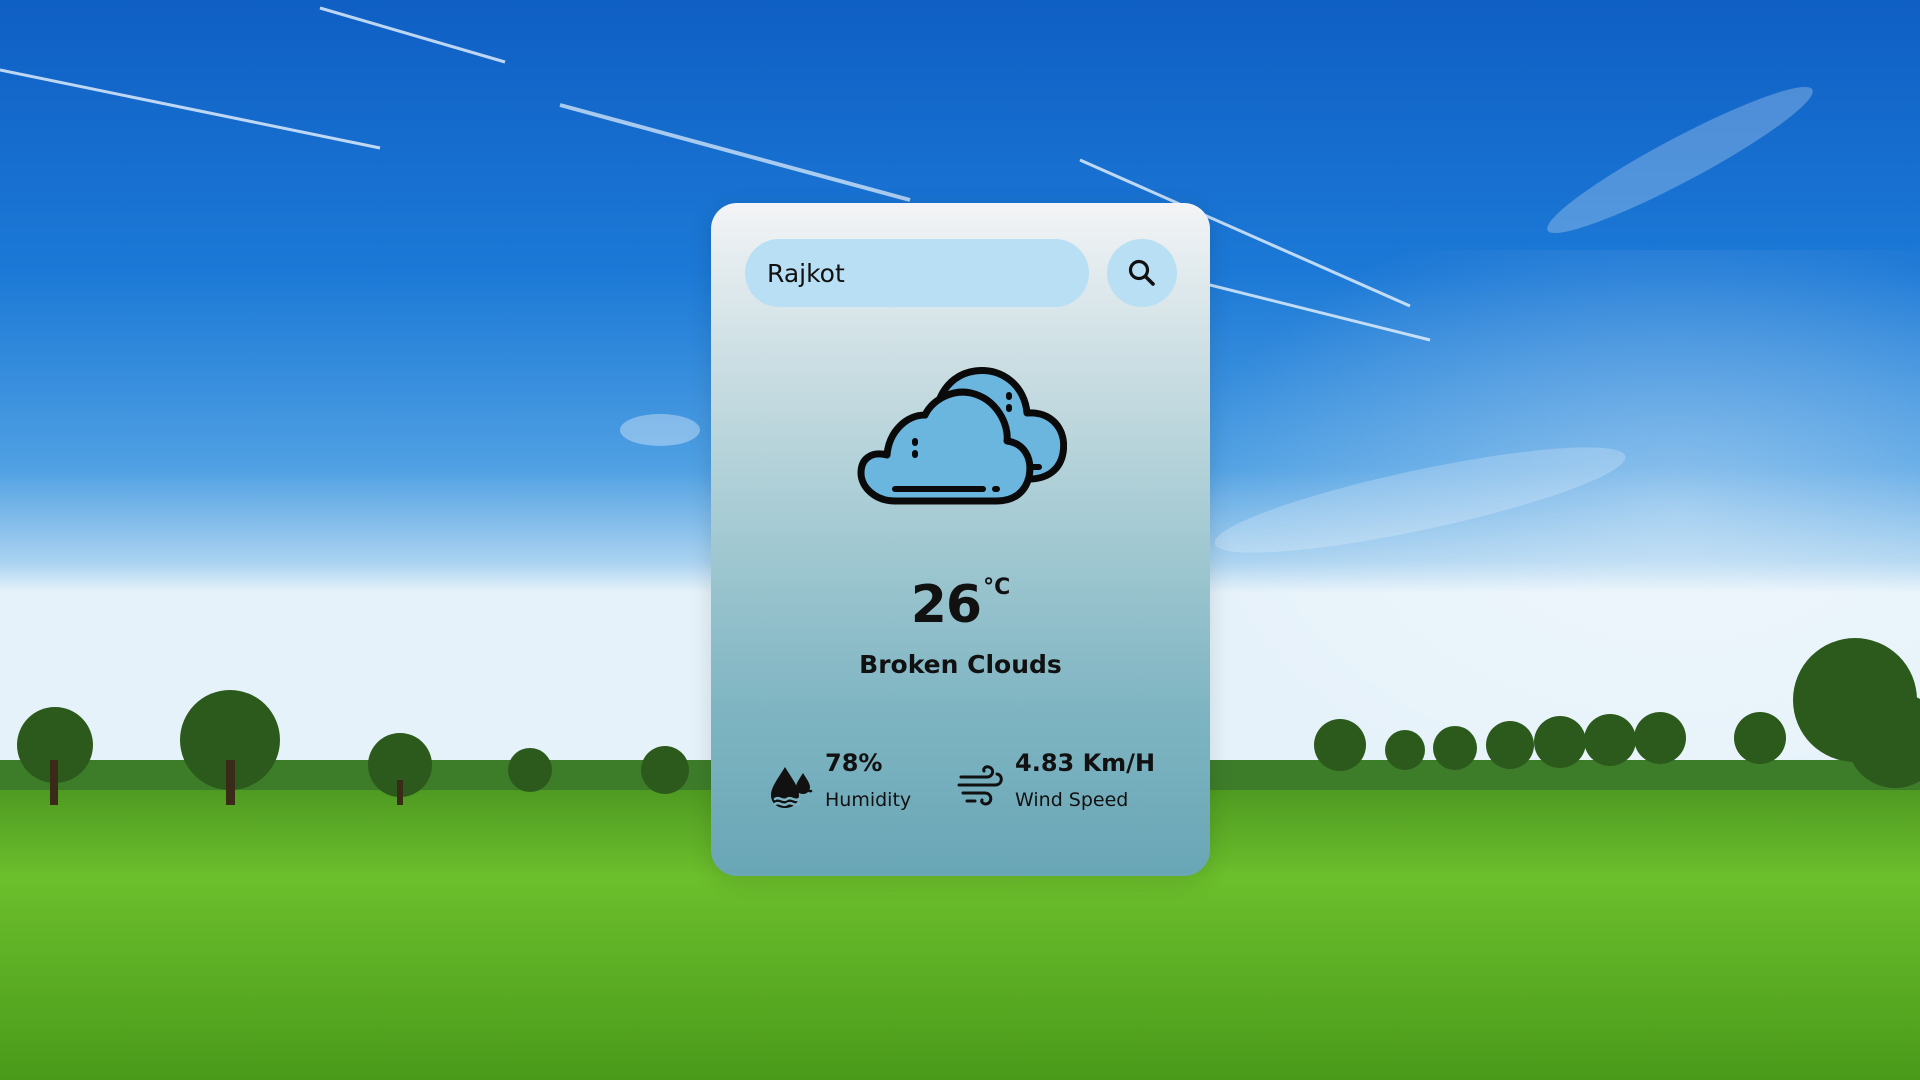 The height and width of the screenshot is (1080, 1920). I want to click on search-button, so click(1142, 273).